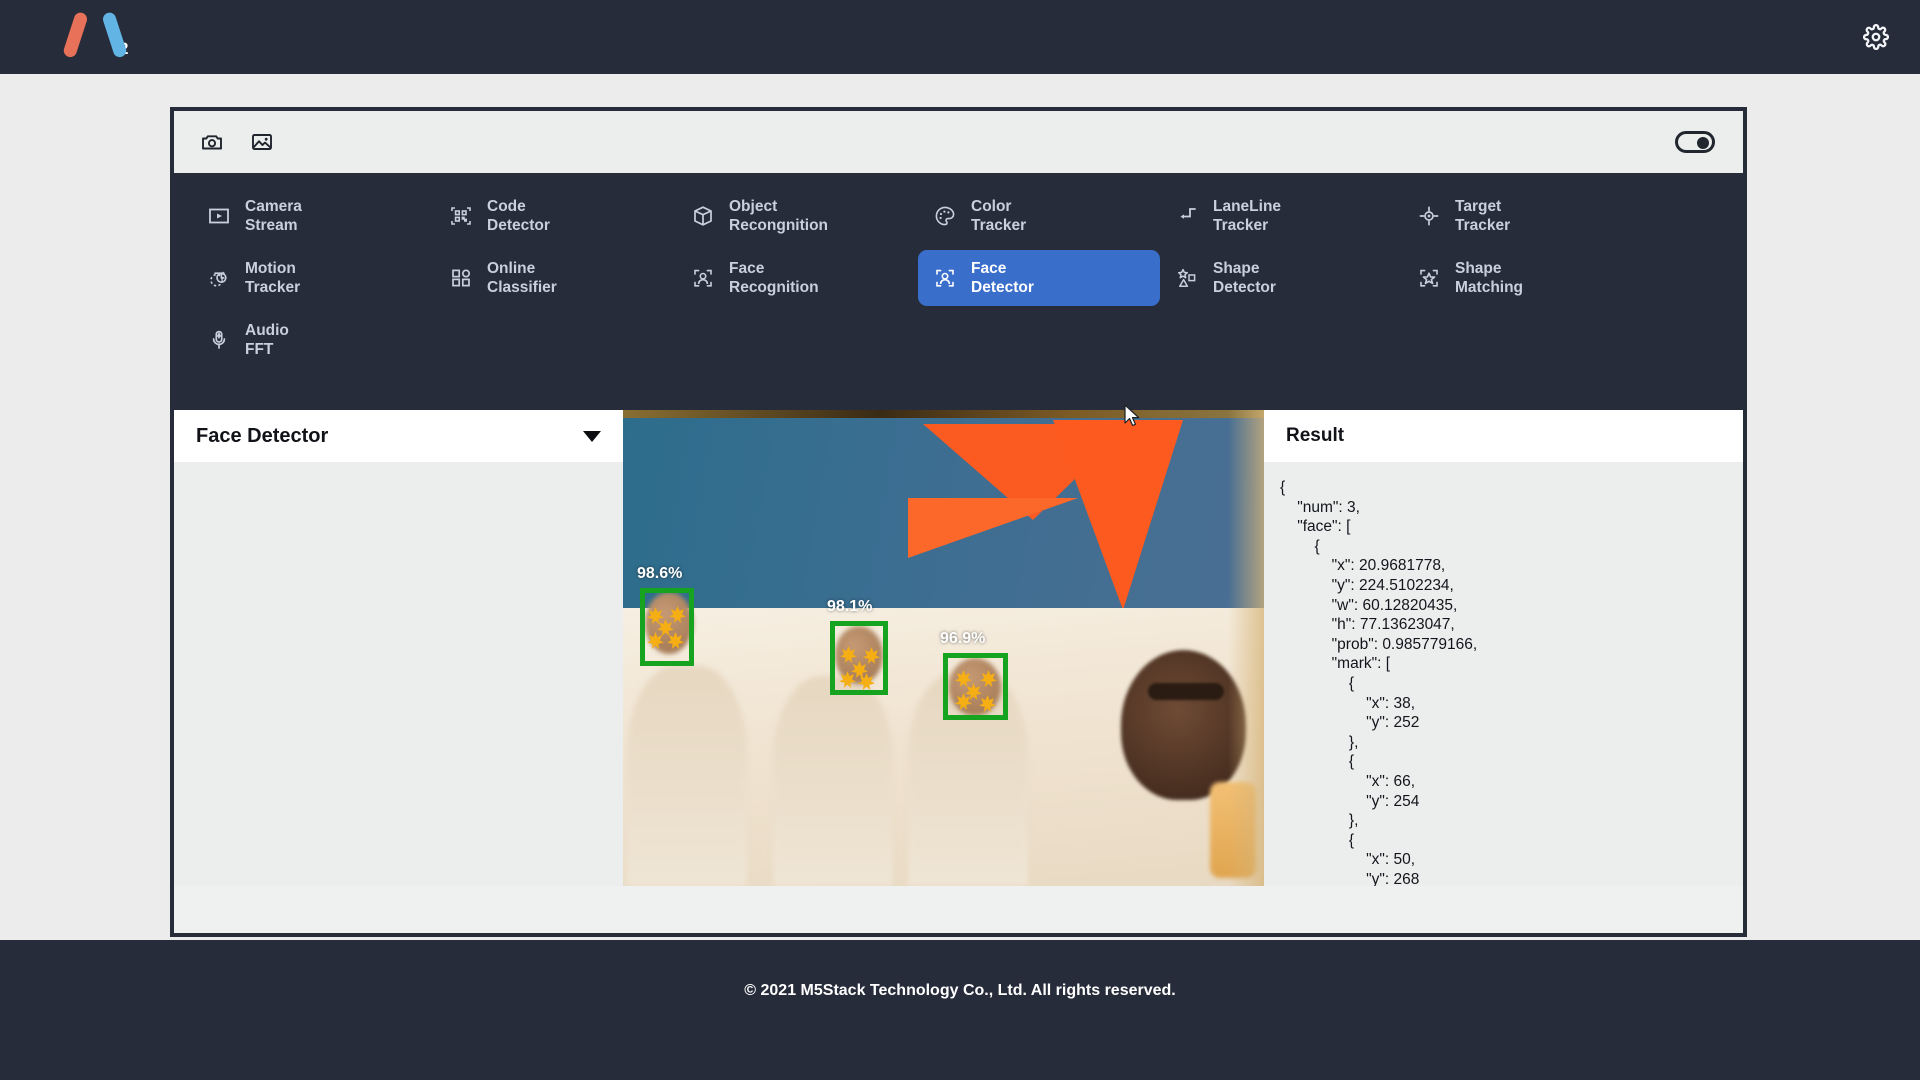  Describe the element at coordinates (1315, 435) in the screenshot. I see `result-panel-title: Result` at that location.